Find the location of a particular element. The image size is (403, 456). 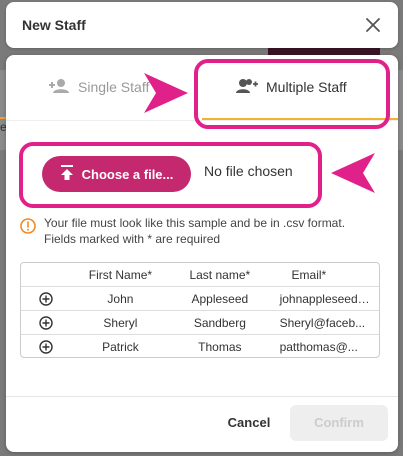

info-line-2: Fields marked with * are required is located at coordinates (132, 239).